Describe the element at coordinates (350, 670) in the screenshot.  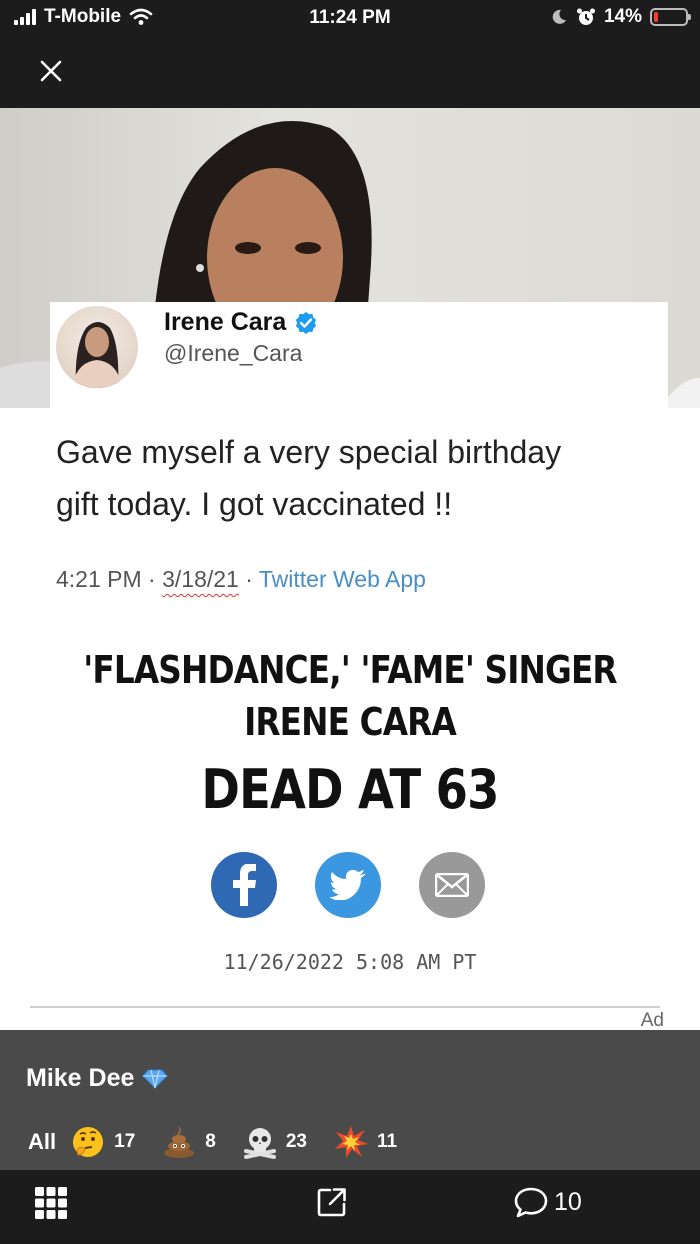
I see `headline-line: 'FLASHDANCE,' 'FAME' SINGER` at that location.